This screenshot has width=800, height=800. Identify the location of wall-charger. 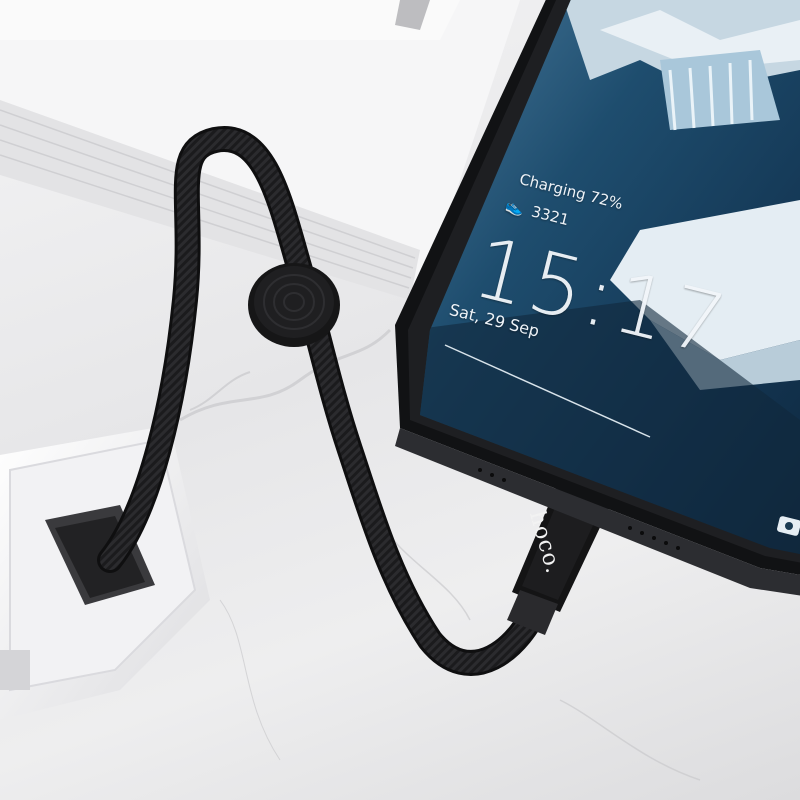
(105, 572).